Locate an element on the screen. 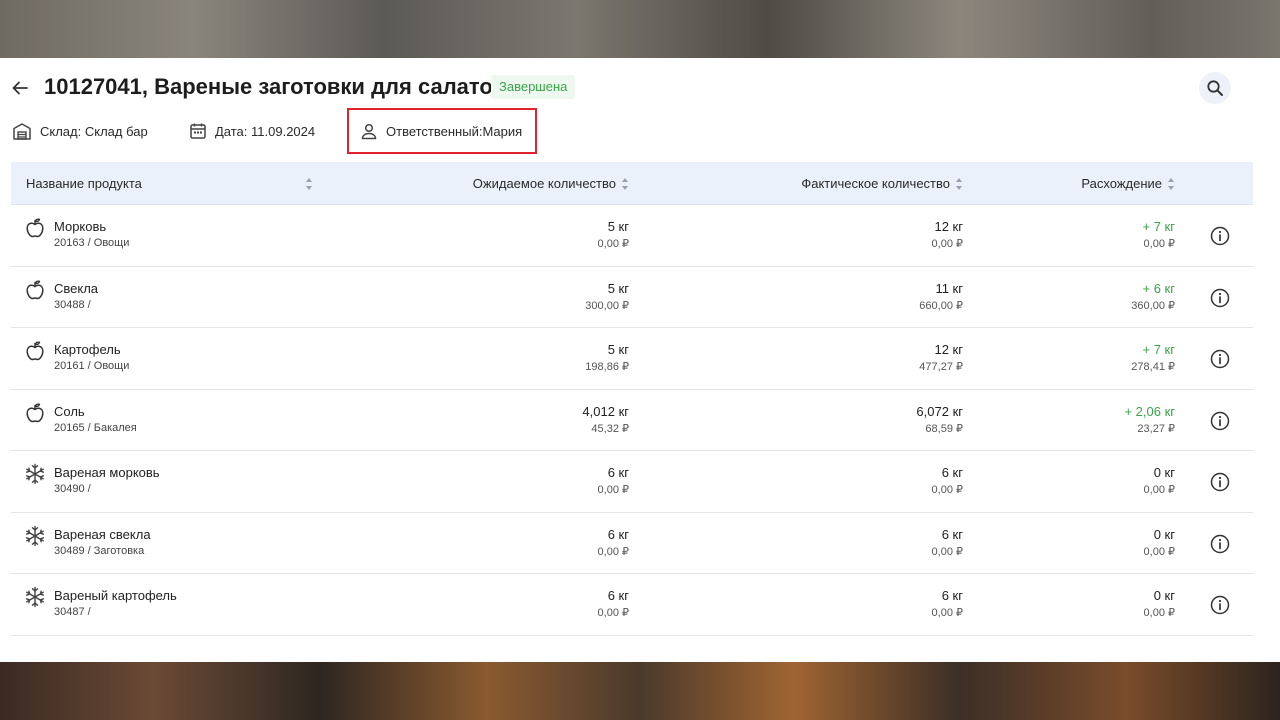 The image size is (1280, 720). search-icon is located at coordinates (1215, 88).